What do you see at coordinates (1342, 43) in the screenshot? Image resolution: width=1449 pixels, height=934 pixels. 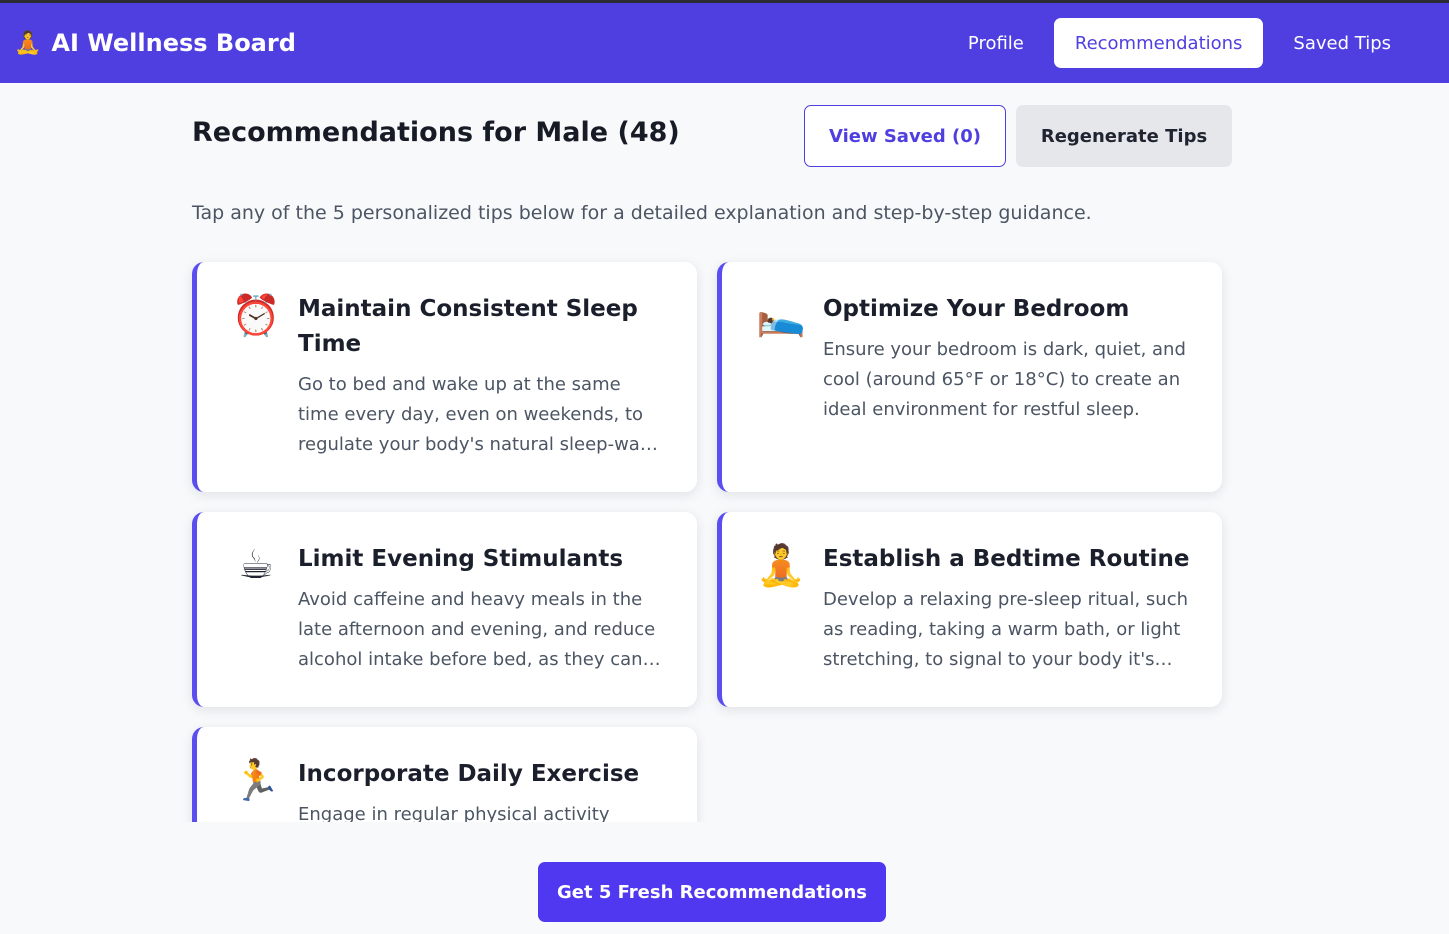 I see `nav-saved-tips: Saved Tips` at bounding box center [1342, 43].